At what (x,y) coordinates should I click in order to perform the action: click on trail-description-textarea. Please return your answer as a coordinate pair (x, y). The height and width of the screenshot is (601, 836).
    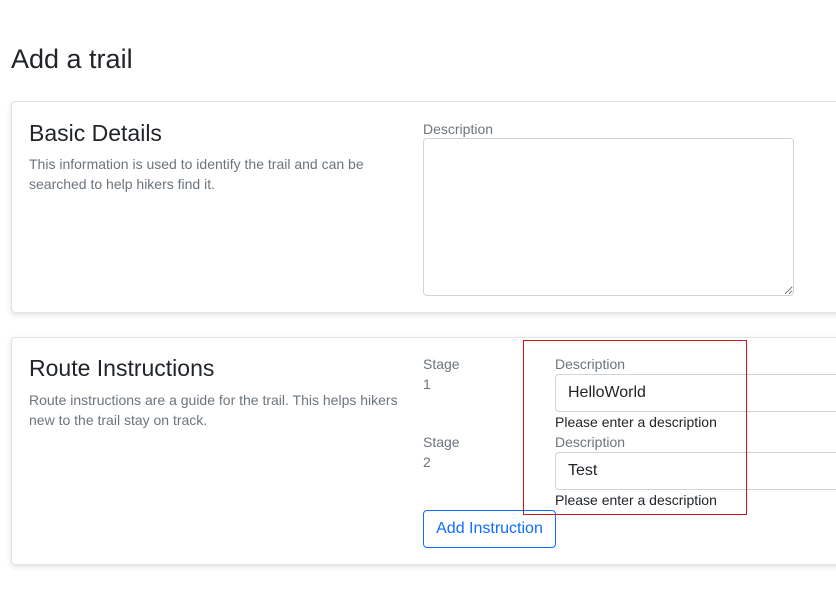
    Looking at the image, I should click on (608, 217).